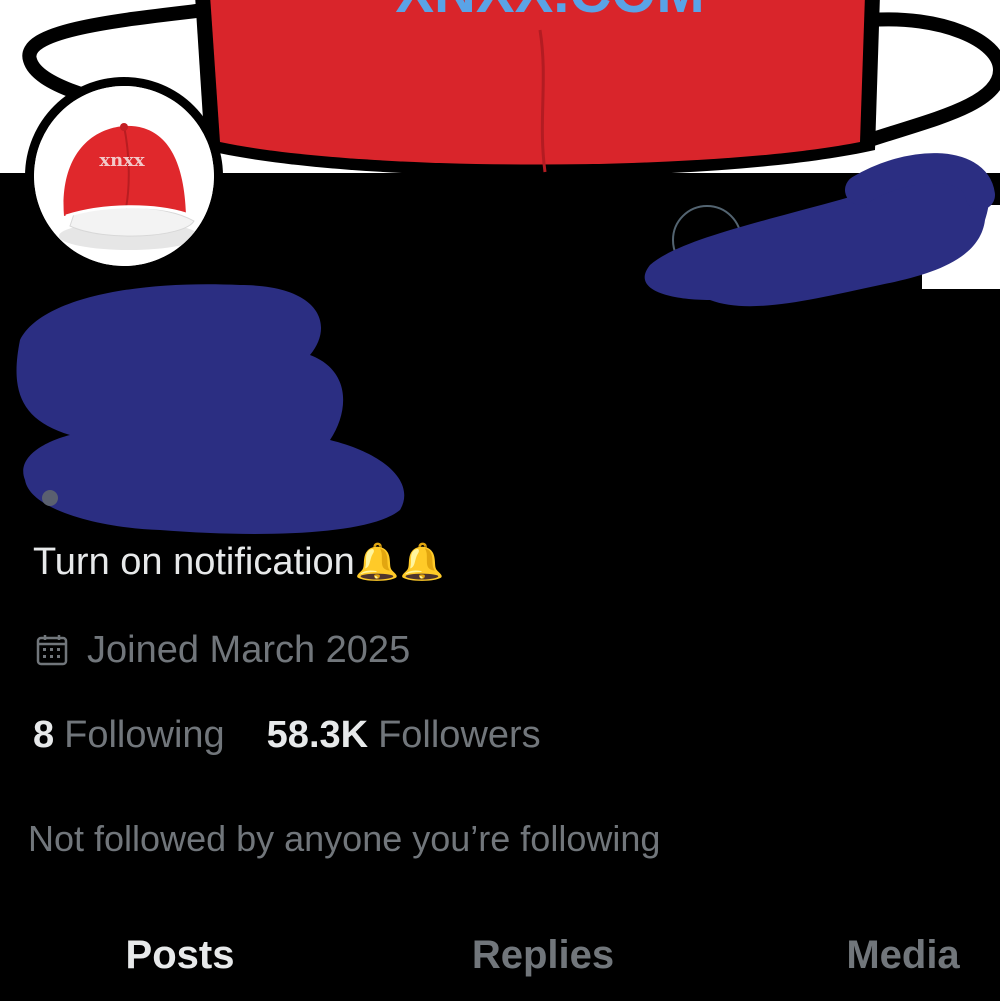  Describe the element at coordinates (249, 649) in the screenshot. I see `joined-text: Joined March 2025` at that location.